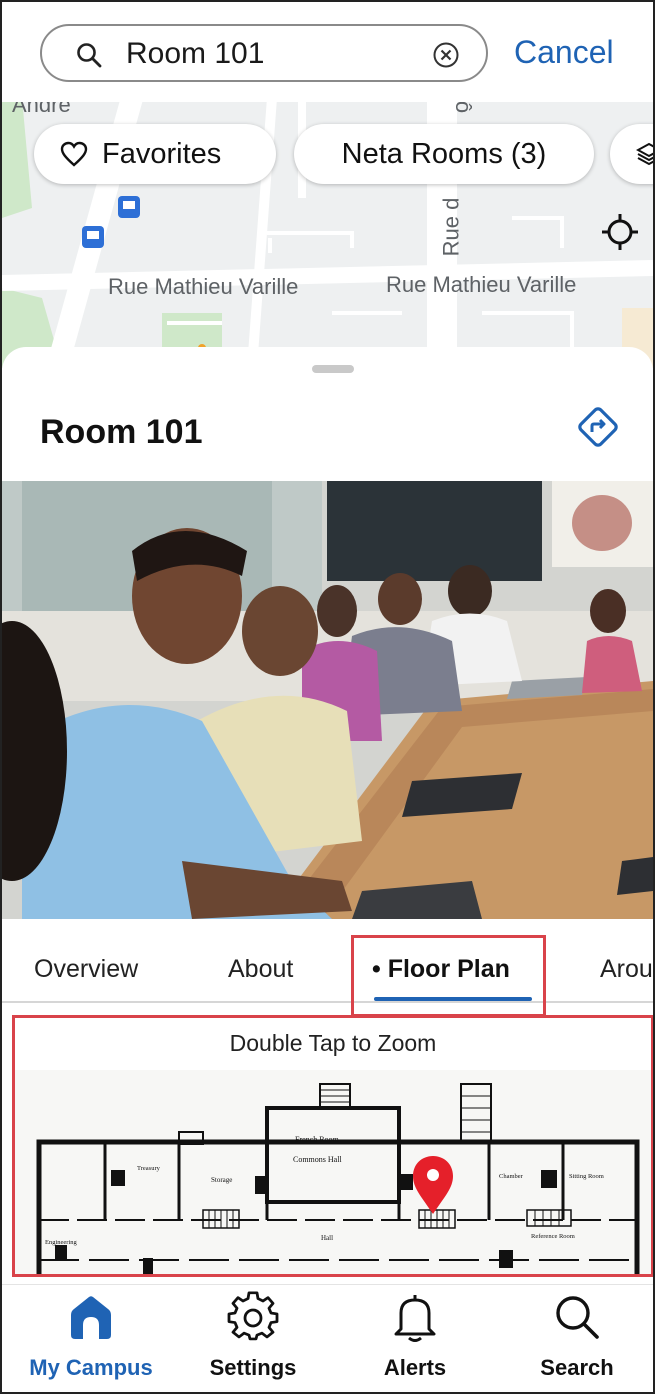 Image resolution: width=655 pixels, height=1394 pixels. Describe the element at coordinates (221, 1180) in the screenshot. I see `plan-label-storage: Storage` at that location.